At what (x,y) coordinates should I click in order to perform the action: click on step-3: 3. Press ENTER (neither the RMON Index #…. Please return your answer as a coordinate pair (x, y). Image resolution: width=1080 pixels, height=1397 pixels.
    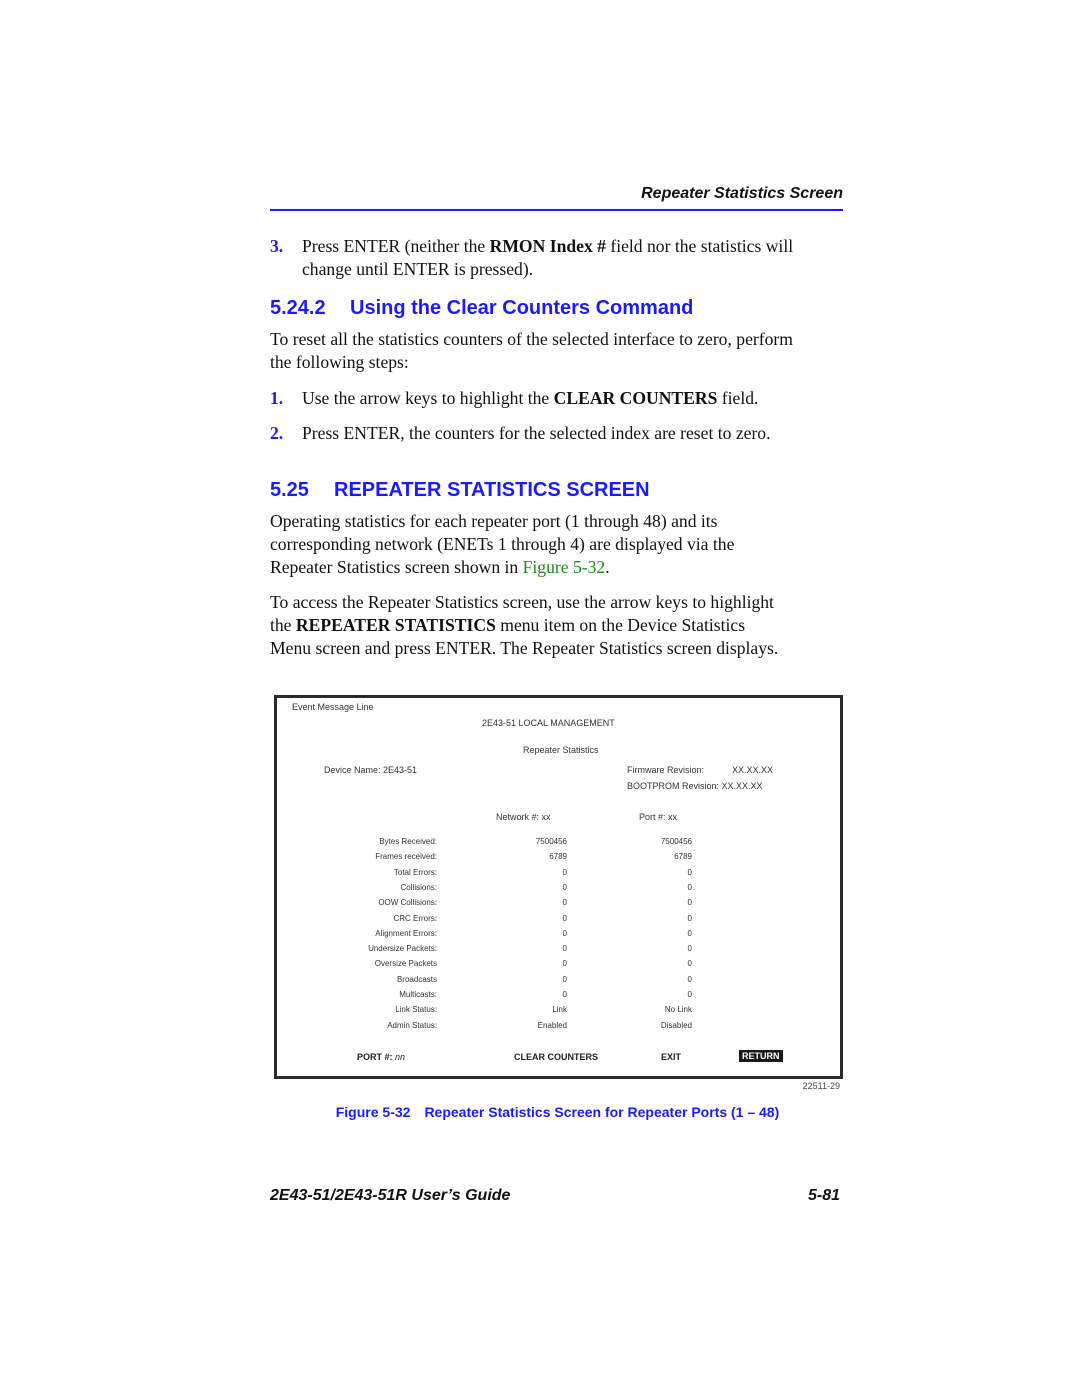
    Looking at the image, I should click on (557, 258).